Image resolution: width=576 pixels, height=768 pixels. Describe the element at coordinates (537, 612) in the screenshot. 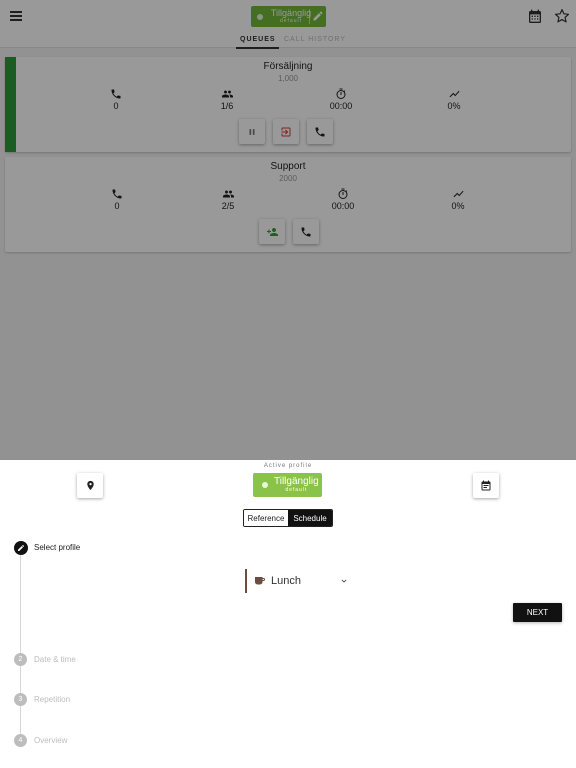

I see `next-button: NEXT` at that location.